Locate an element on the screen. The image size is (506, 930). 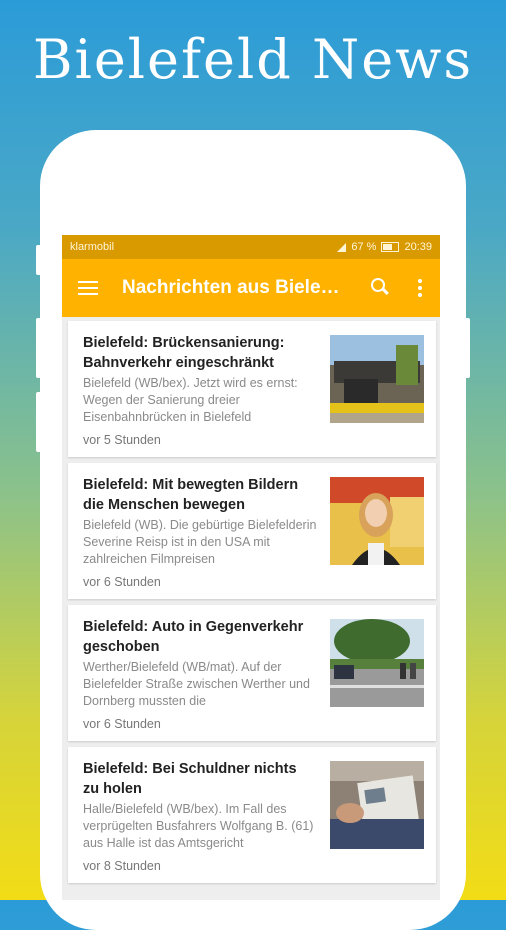
promo-title: Bielefeld News is located at coordinates (253, 59).